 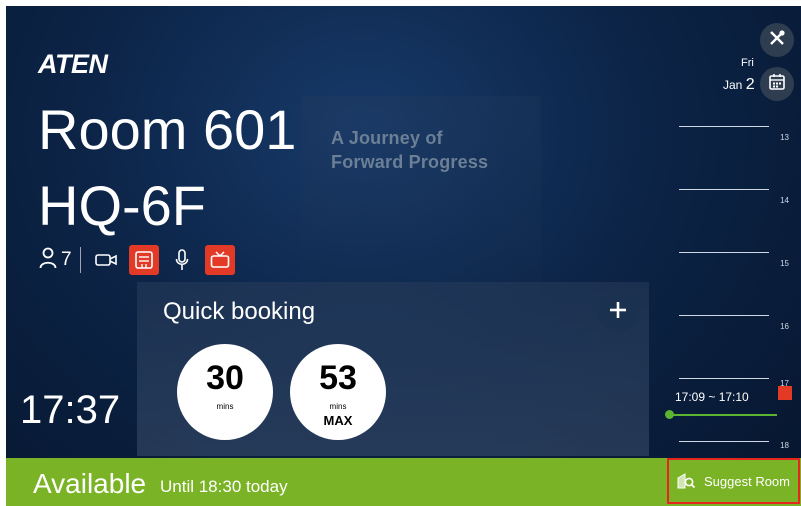 I want to click on capacity-count: 7, so click(x=66, y=259).